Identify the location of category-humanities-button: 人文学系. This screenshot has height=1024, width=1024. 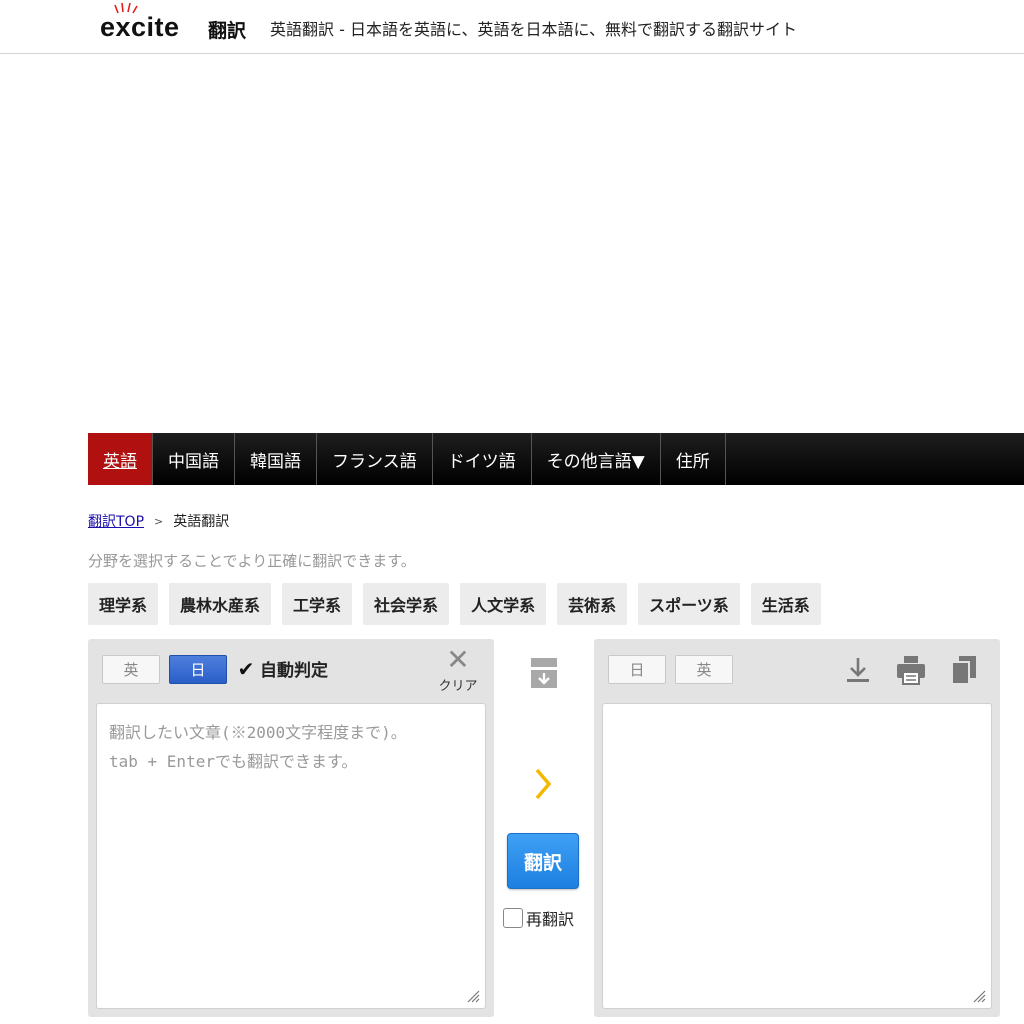
(503, 604).